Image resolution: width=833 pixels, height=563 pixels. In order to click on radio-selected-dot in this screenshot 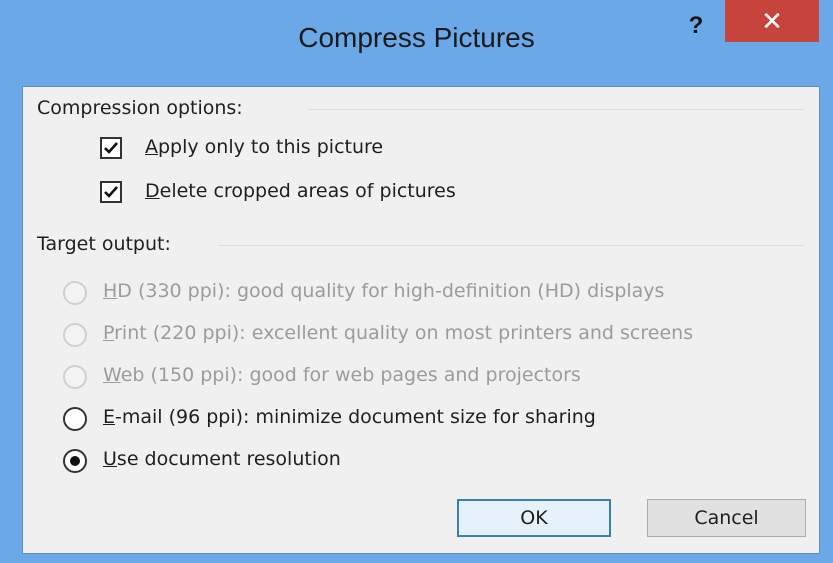, I will do `click(75, 461)`.